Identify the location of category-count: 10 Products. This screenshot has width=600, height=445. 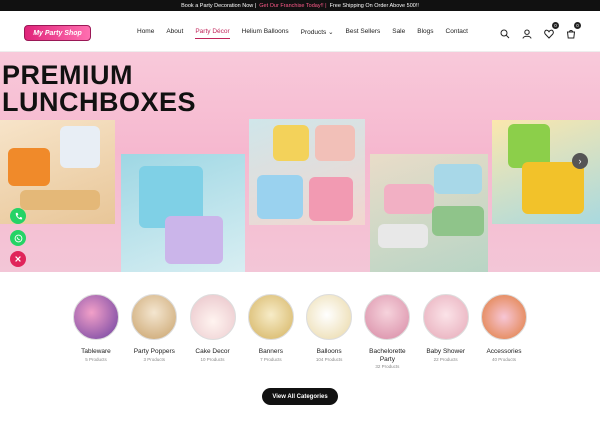
(212, 359).